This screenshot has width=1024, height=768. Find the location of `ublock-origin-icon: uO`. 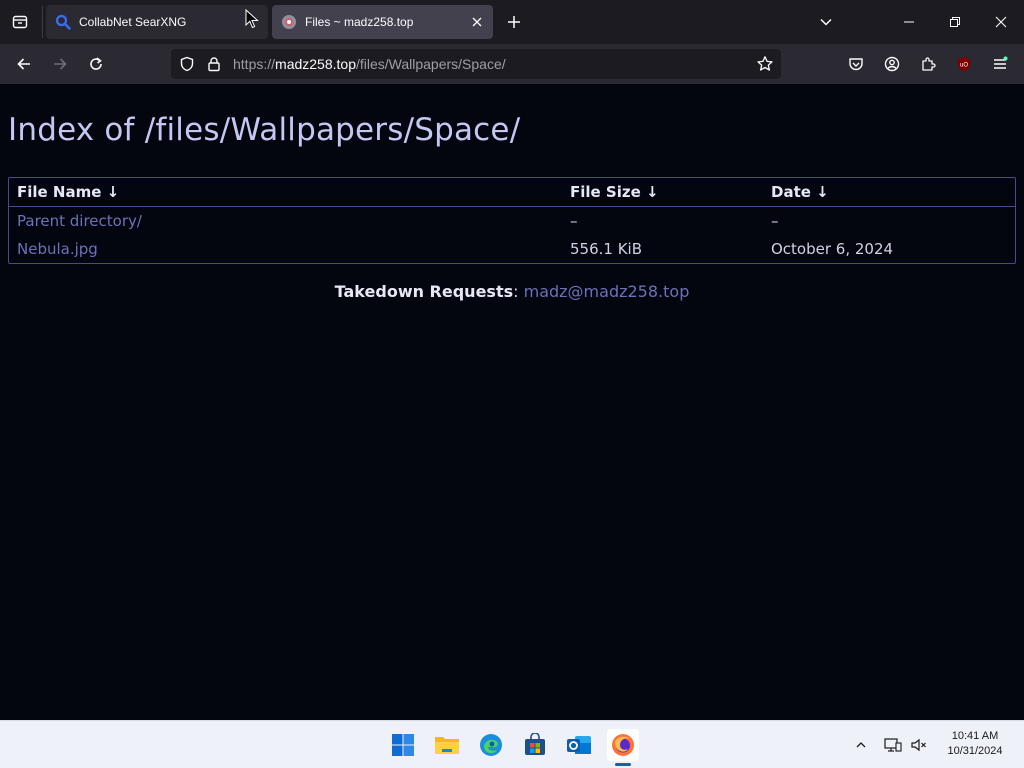

ublock-origin-icon: uO is located at coordinates (964, 64).